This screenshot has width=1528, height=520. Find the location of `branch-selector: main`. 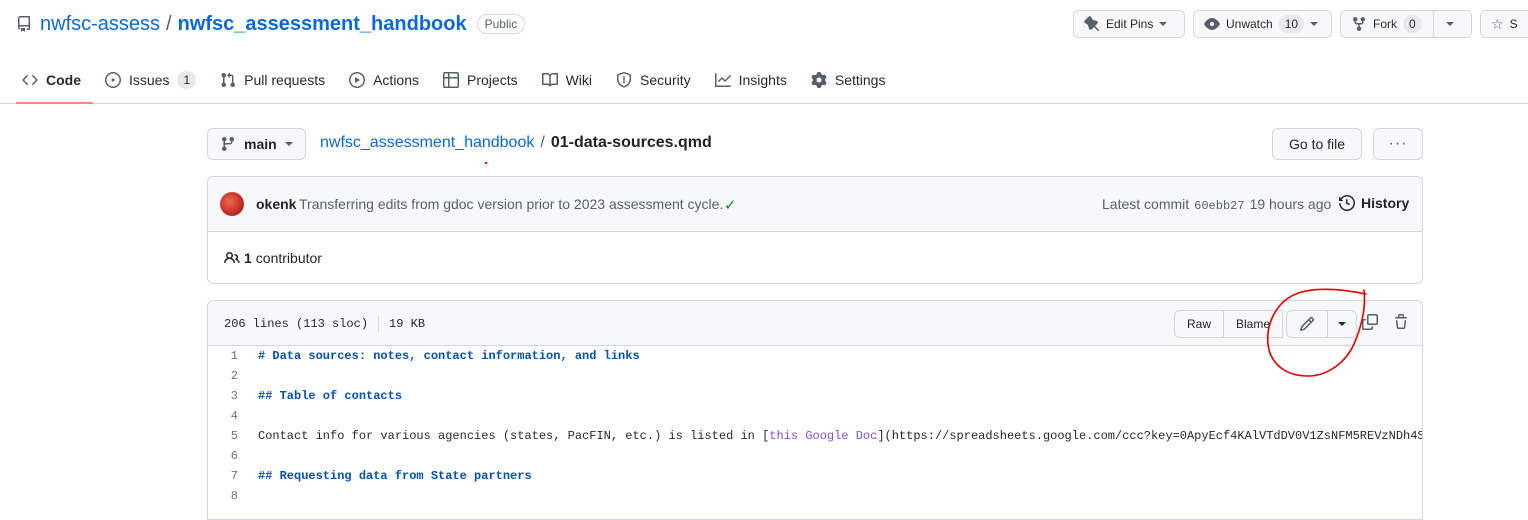

branch-selector: main is located at coordinates (256, 144).